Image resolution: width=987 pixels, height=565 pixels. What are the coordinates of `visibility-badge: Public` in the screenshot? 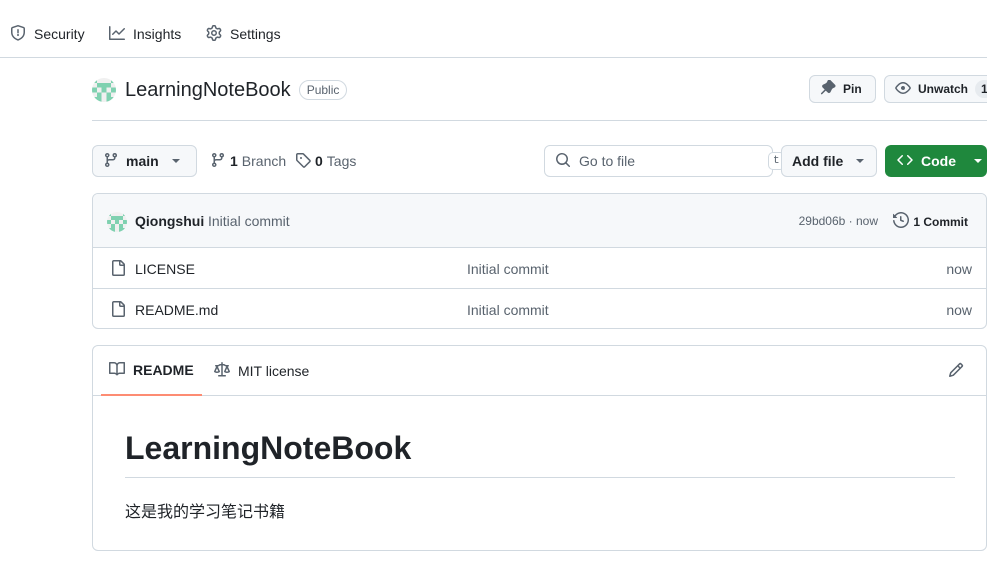 It's located at (323, 90).